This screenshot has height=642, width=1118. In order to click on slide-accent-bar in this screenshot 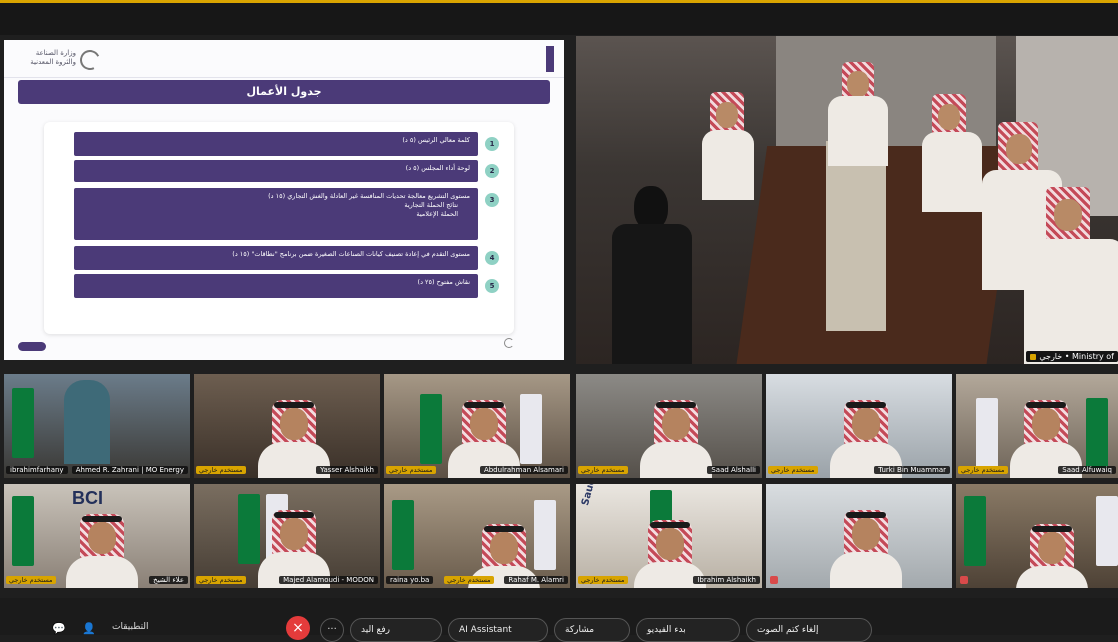, I will do `click(550, 59)`.